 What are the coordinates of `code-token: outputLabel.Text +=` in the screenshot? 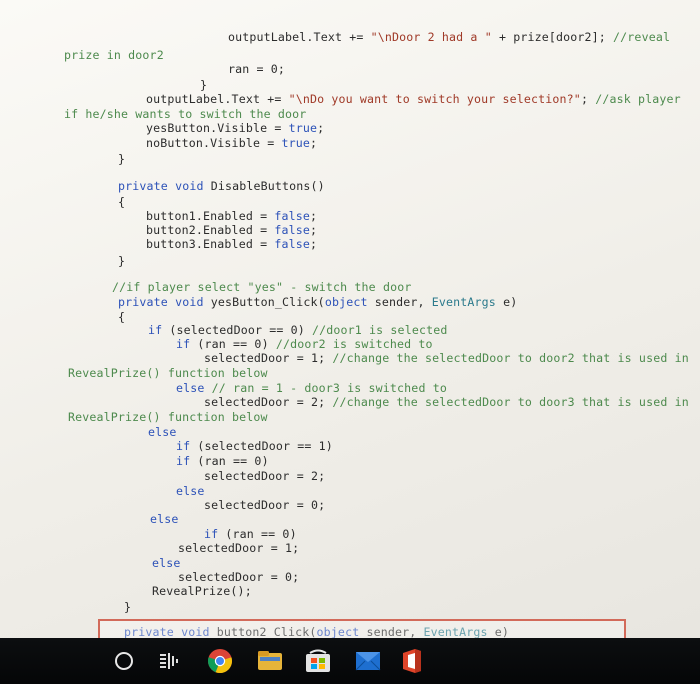 It's located at (217, 99).